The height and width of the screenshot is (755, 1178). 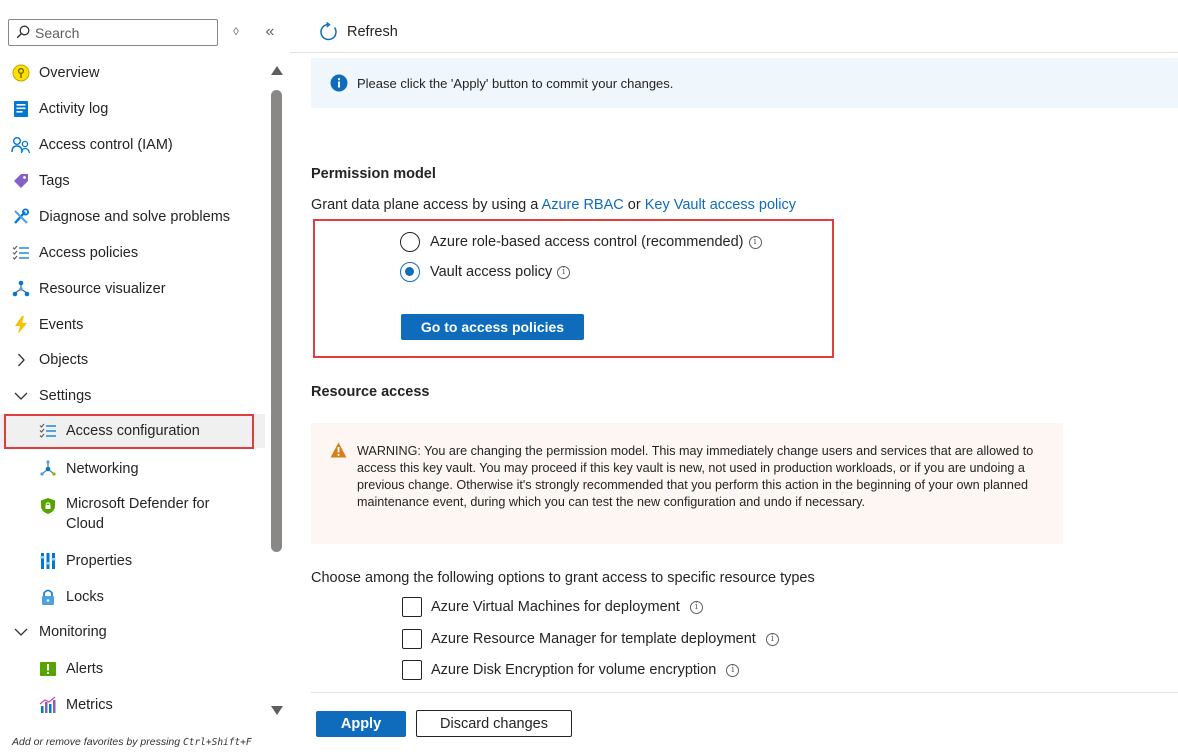 I want to click on alert-icon, so click(x=48, y=669).